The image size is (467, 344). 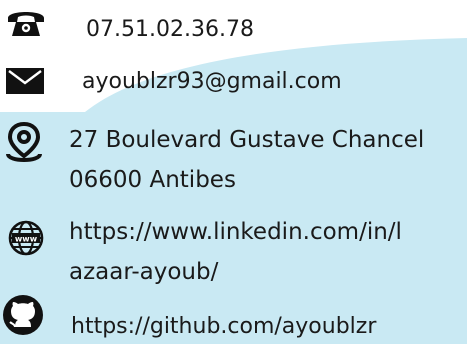 What do you see at coordinates (24, 231) in the screenshot?
I see `globe-www-icon: www` at bounding box center [24, 231].